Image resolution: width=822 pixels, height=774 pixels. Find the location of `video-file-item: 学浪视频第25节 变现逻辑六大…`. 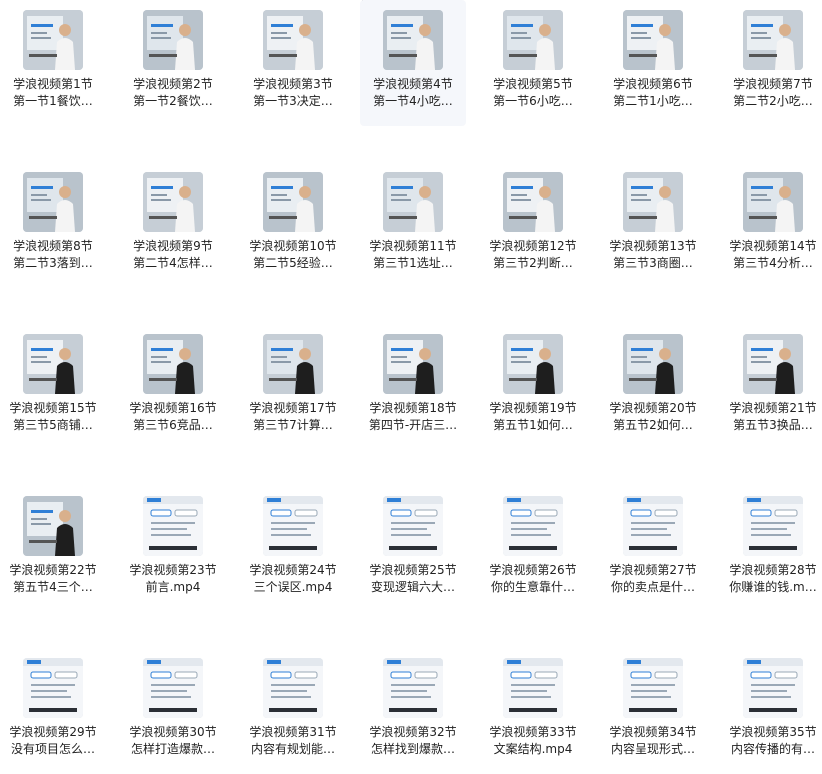

video-file-item: 学浪视频第25节 变现逻辑六大… is located at coordinates (413, 549).